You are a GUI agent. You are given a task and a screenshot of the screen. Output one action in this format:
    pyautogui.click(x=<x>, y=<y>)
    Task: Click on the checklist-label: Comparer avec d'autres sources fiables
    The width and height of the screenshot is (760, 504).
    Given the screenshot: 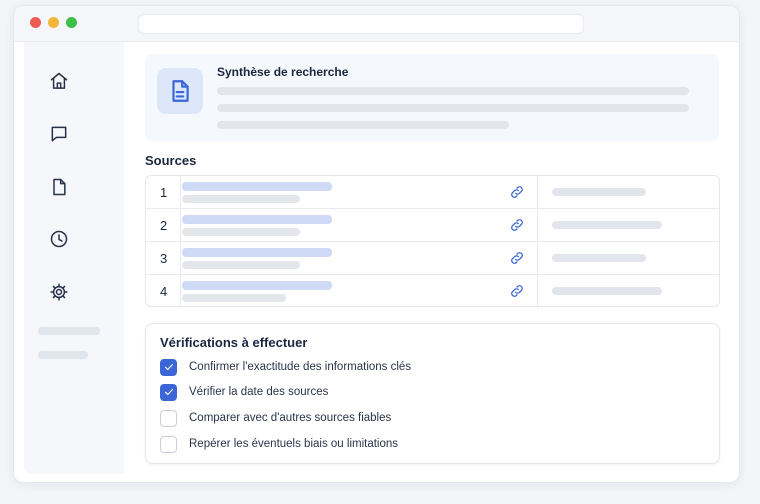 What is the action you would take?
    pyautogui.click(x=290, y=418)
    